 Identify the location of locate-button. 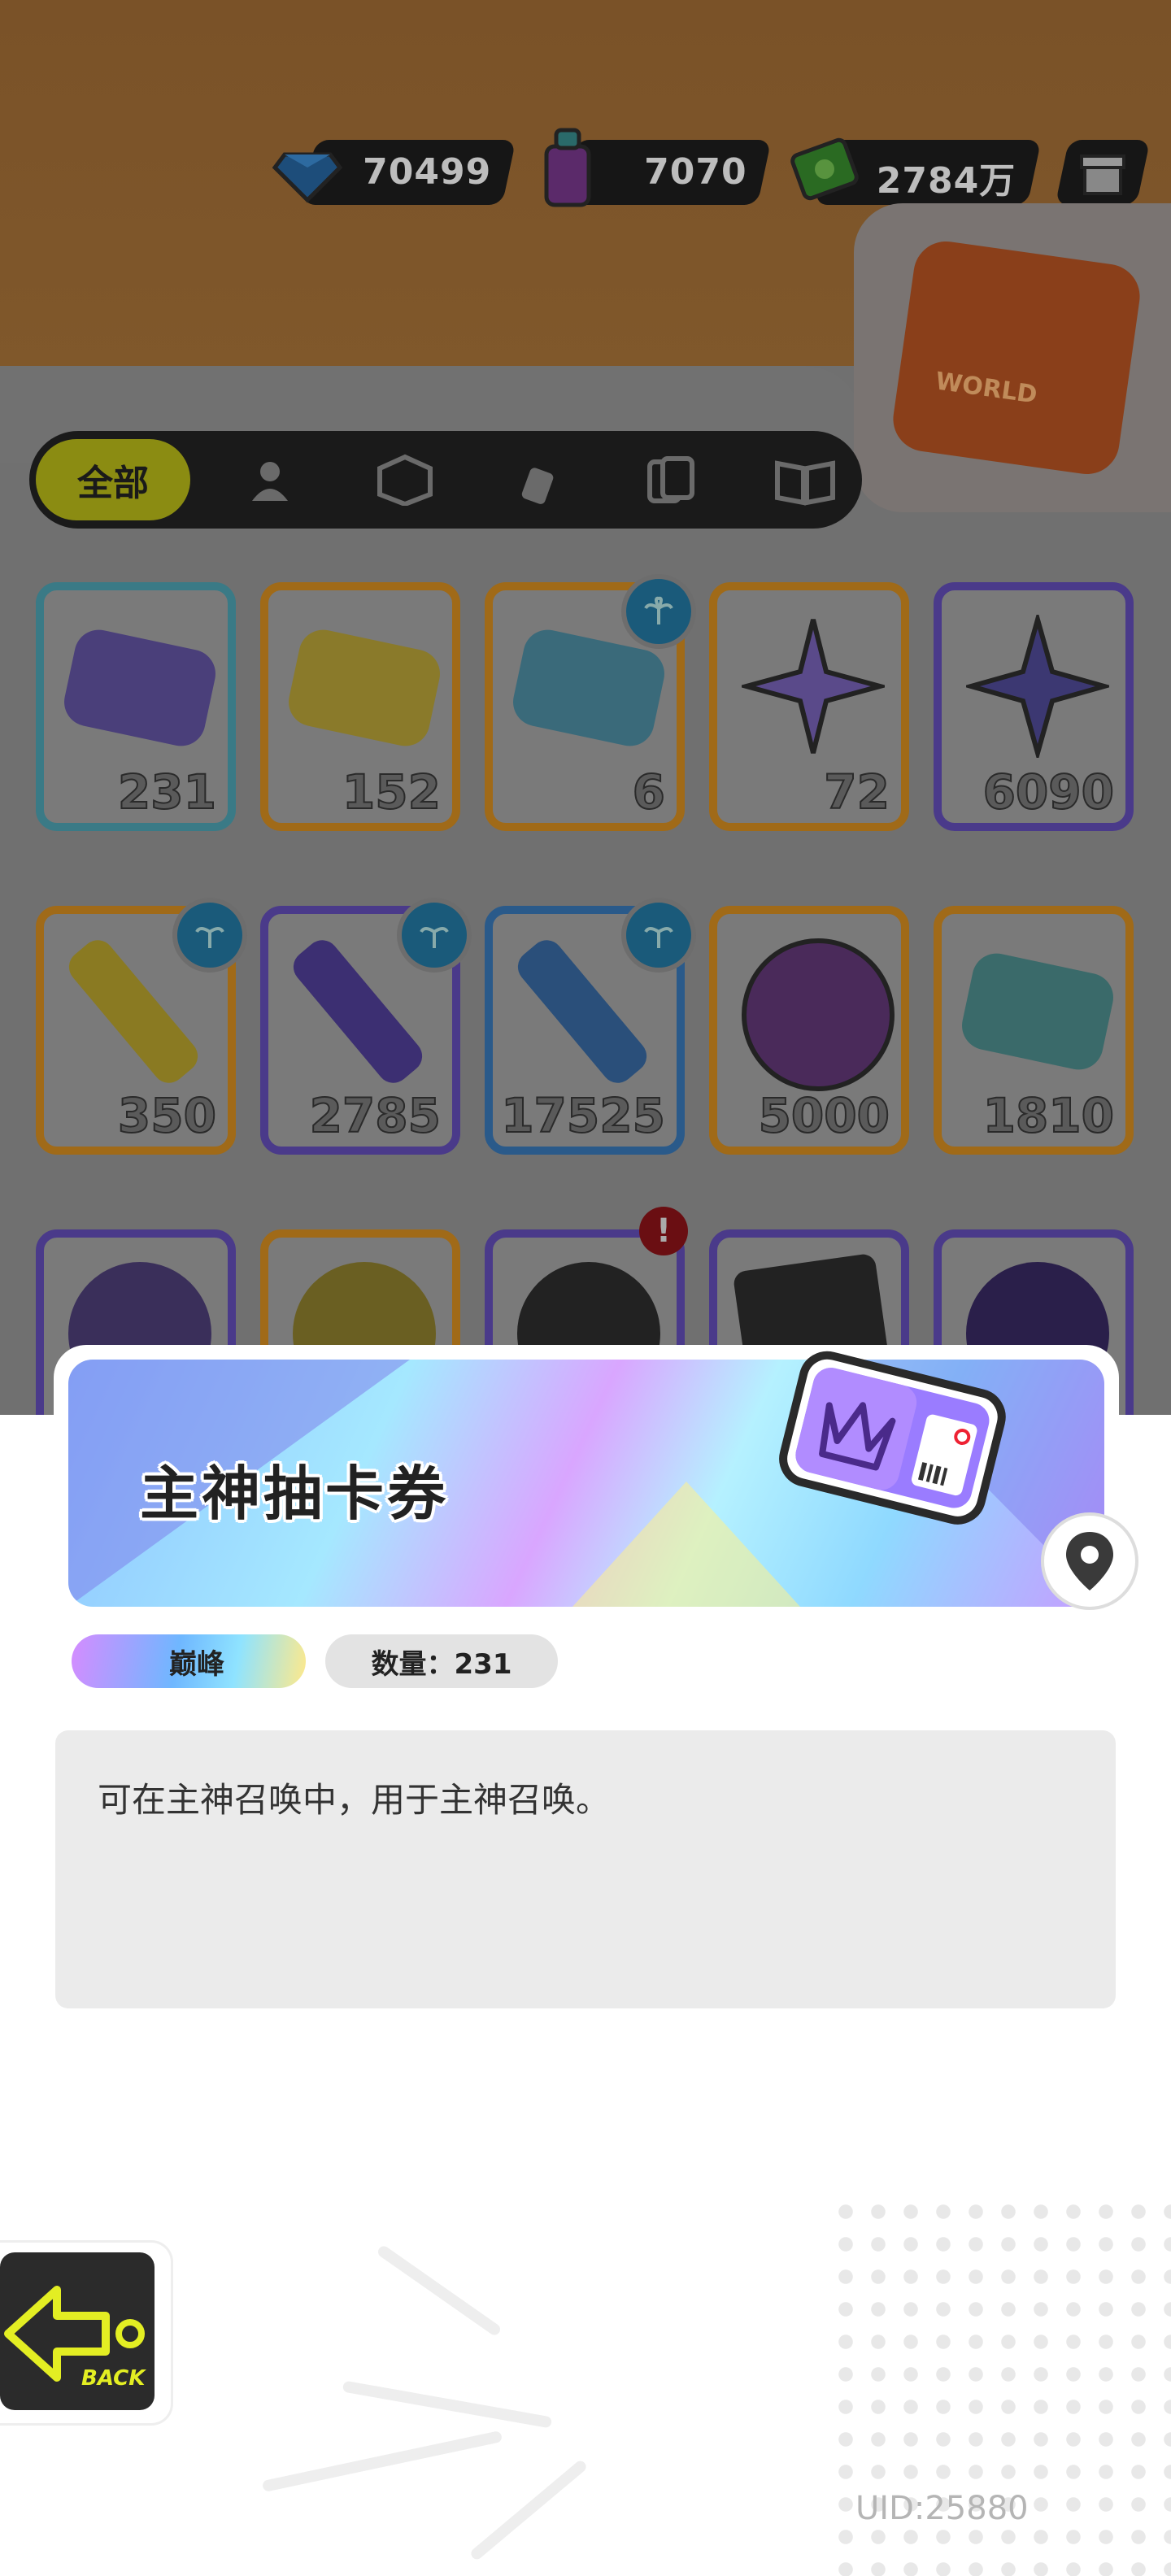
(1089, 1562).